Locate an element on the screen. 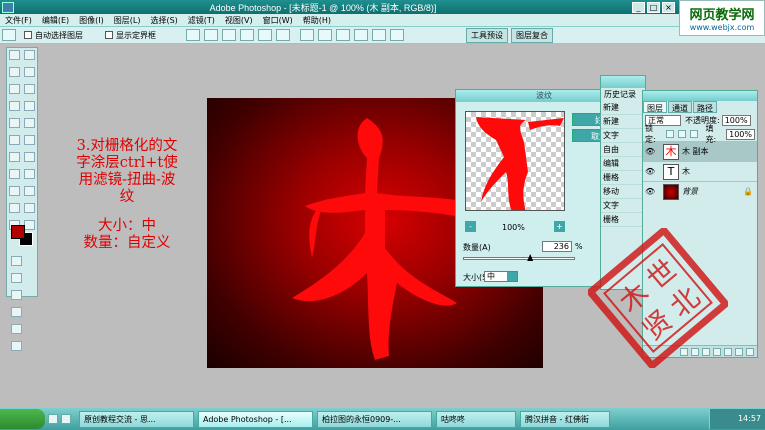 This screenshot has height=430, width=765. filter-preview is located at coordinates (515, 161).